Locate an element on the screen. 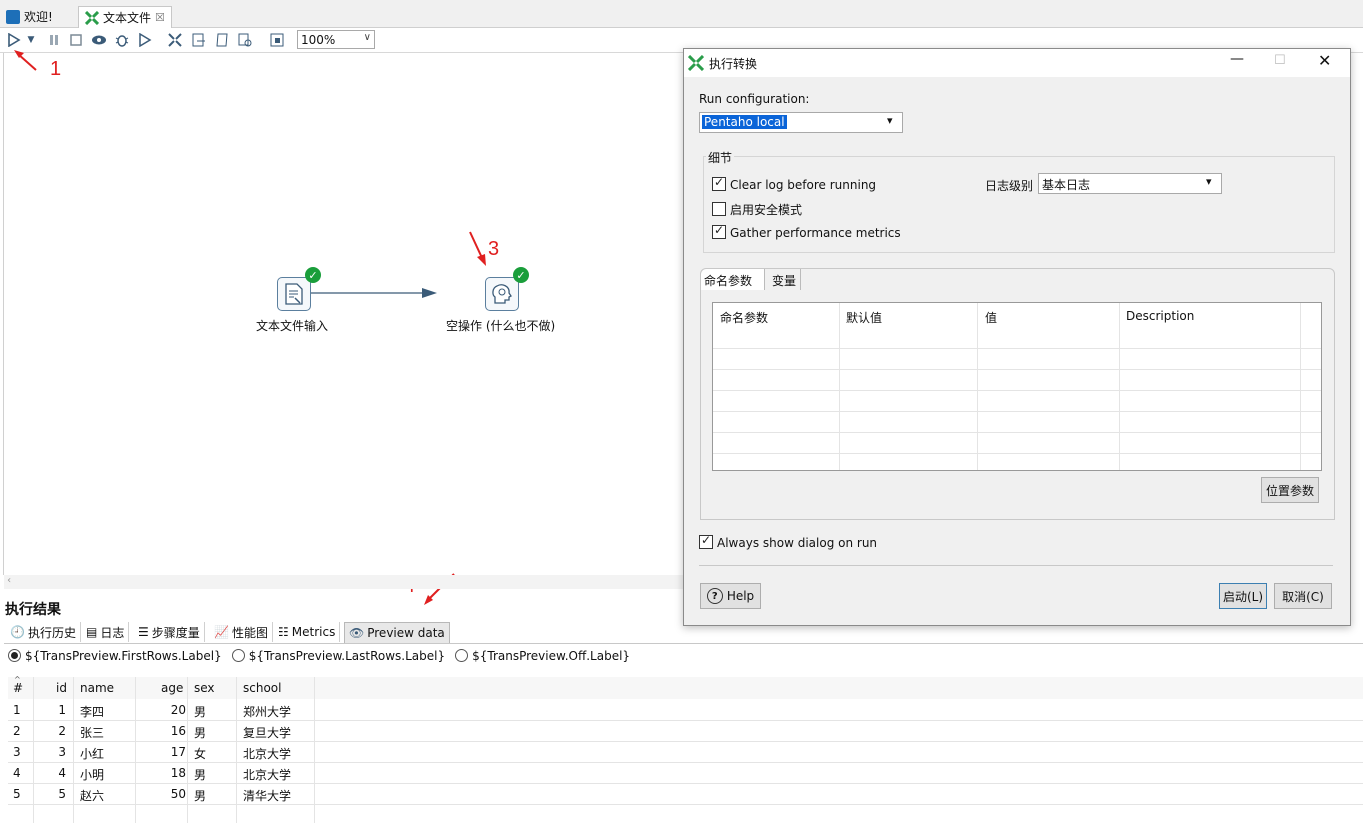  tab-variables: 变量 is located at coordinates (784, 279).